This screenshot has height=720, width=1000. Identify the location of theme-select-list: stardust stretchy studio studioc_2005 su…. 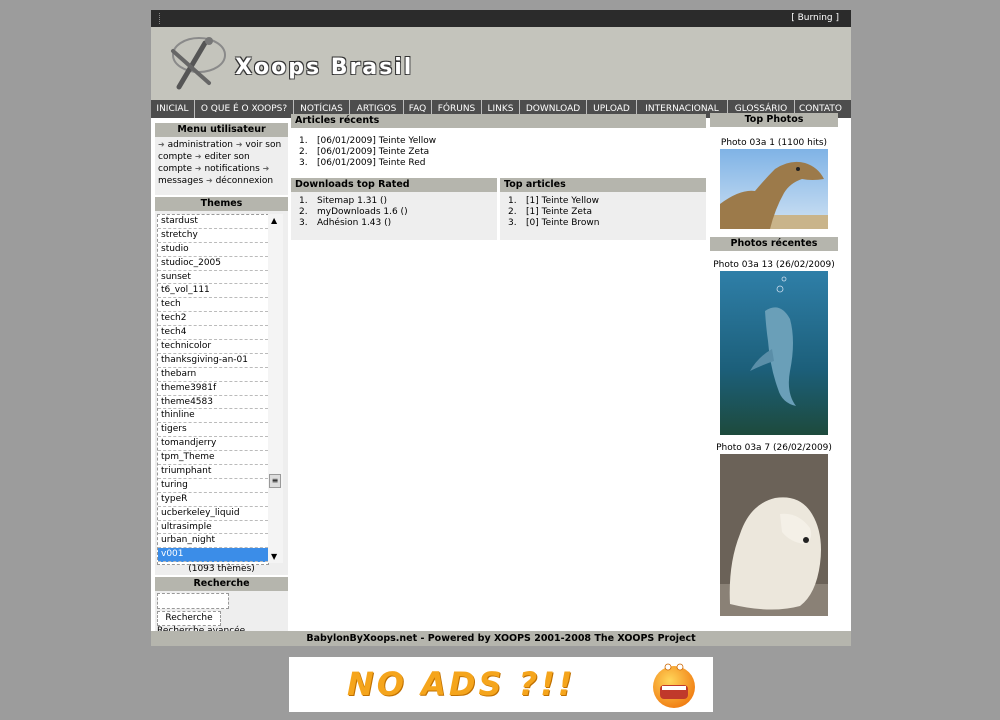
(213, 389).